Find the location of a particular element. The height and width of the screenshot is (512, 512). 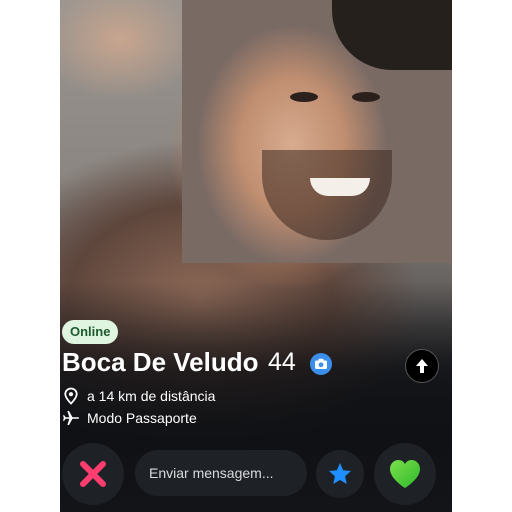

location-pin-icon is located at coordinates (71, 396).